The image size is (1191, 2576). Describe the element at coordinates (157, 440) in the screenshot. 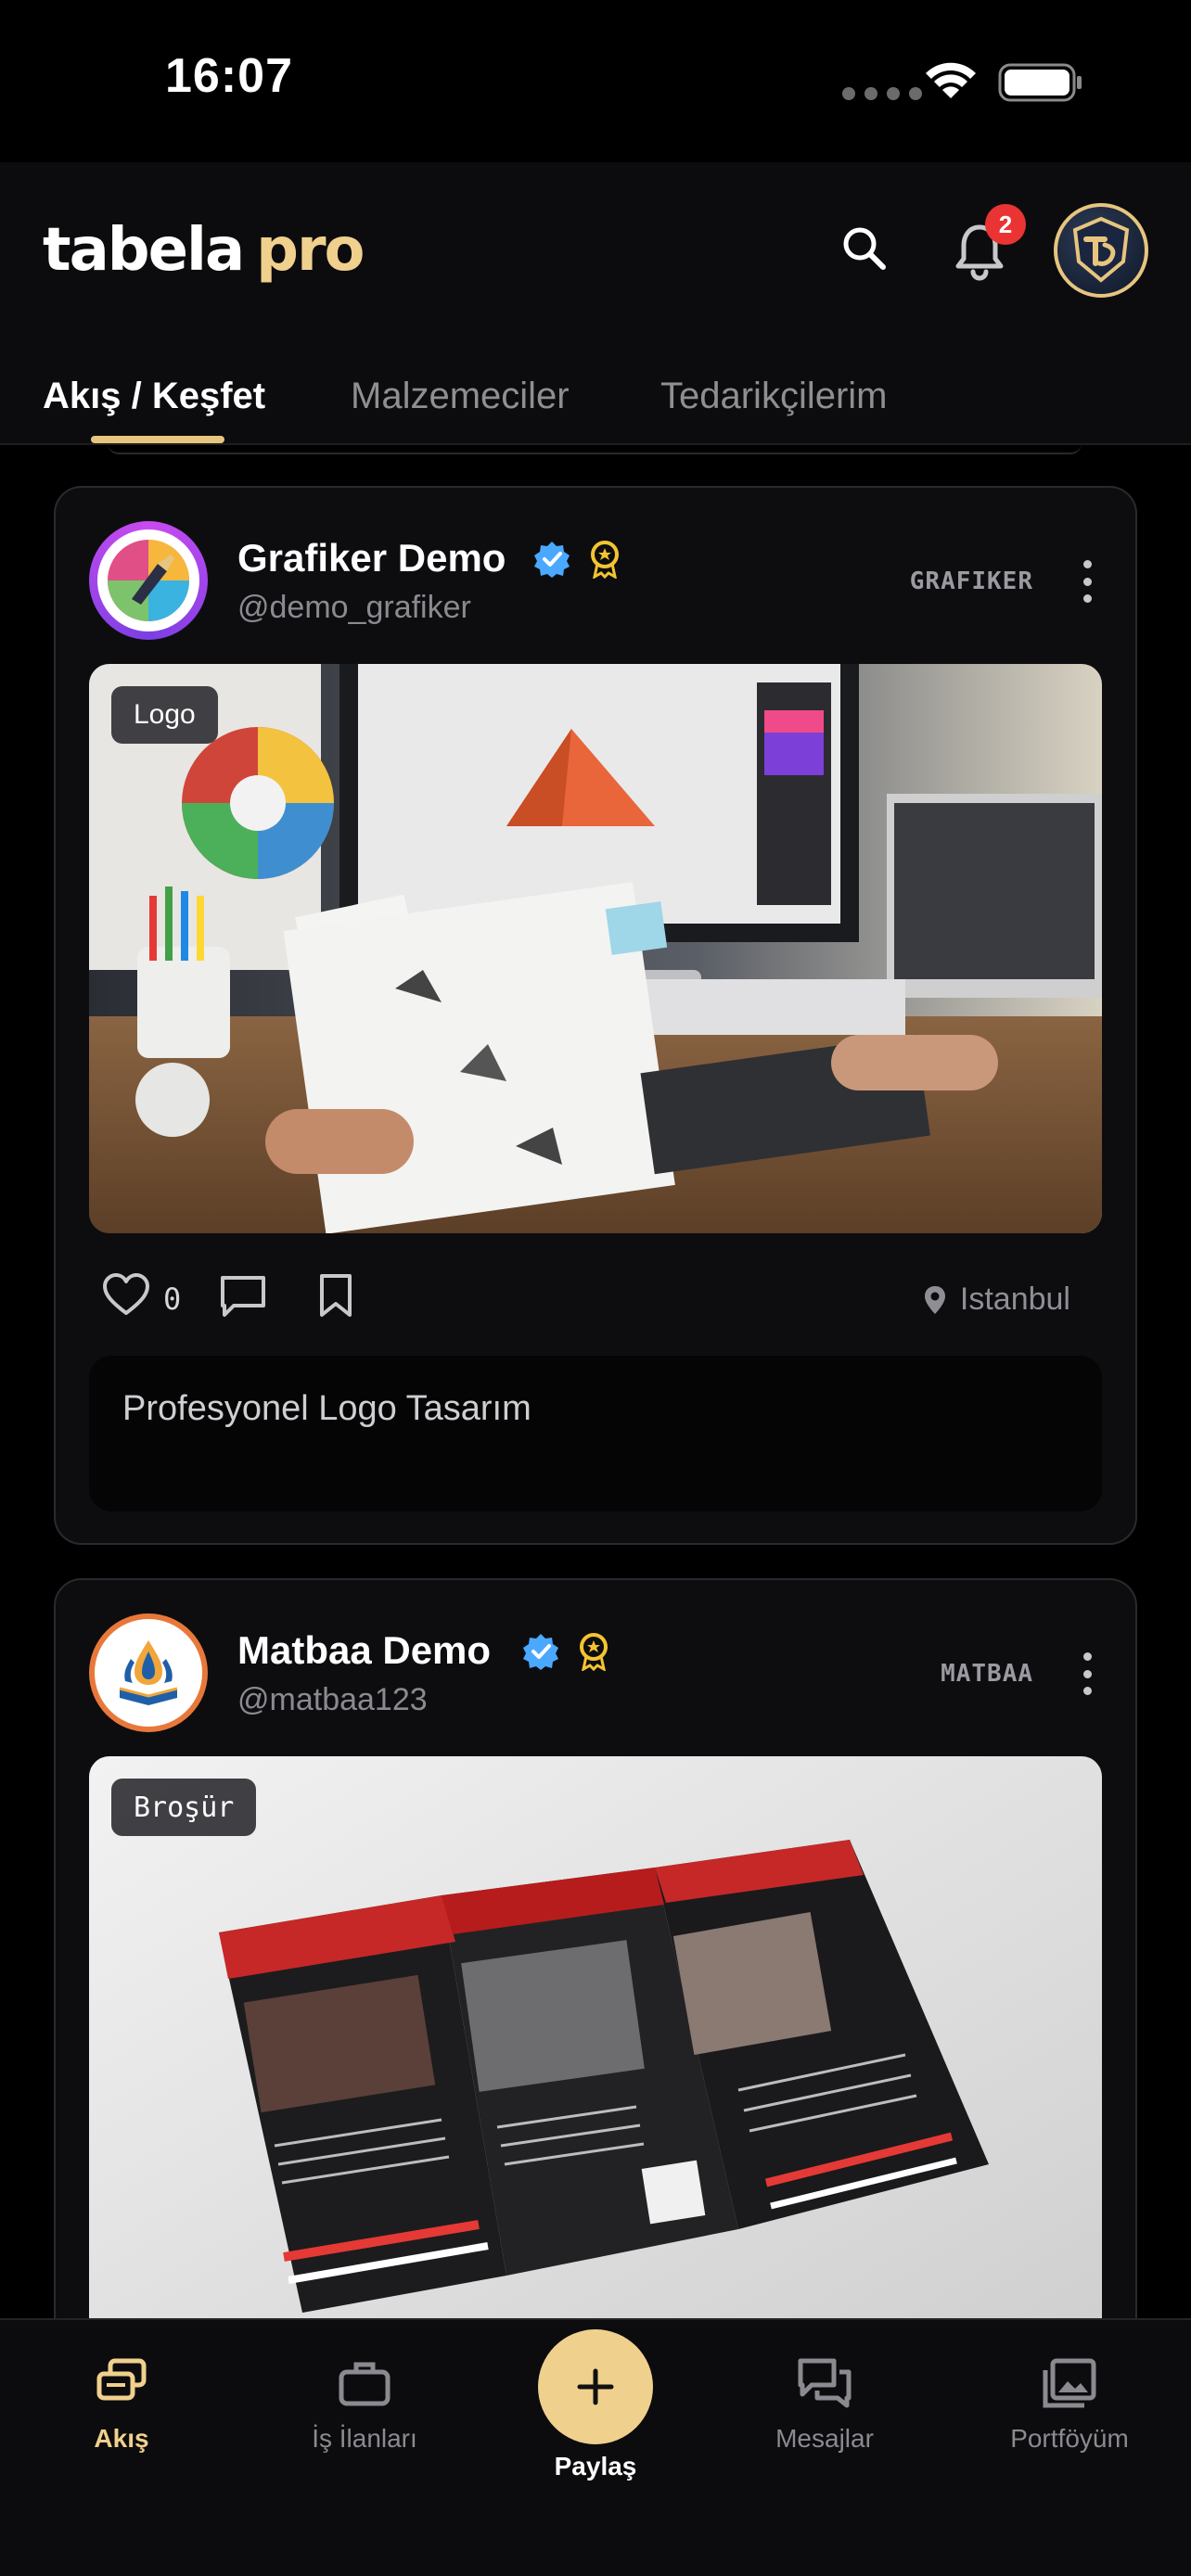

I see `active-tab-indicator` at that location.